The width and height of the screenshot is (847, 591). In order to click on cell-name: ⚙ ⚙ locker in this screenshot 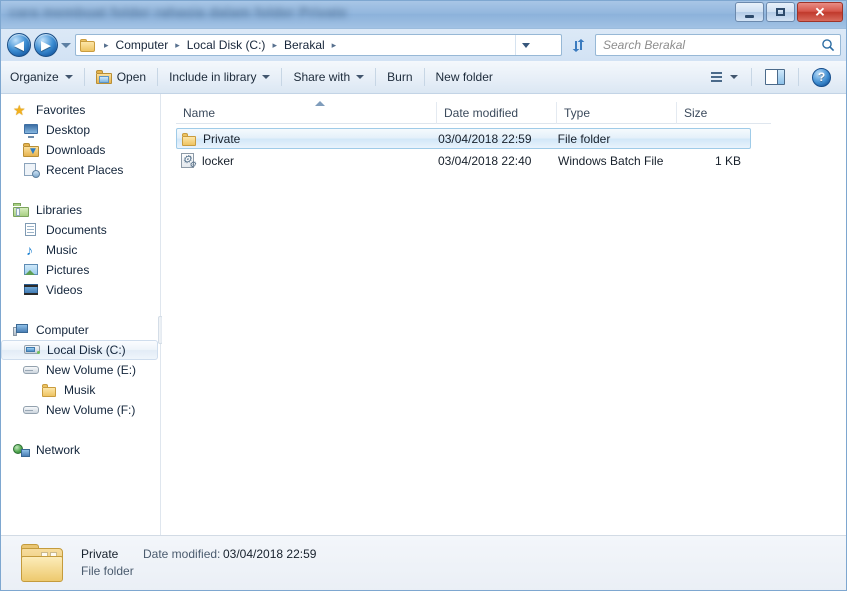, I will do `click(307, 160)`.